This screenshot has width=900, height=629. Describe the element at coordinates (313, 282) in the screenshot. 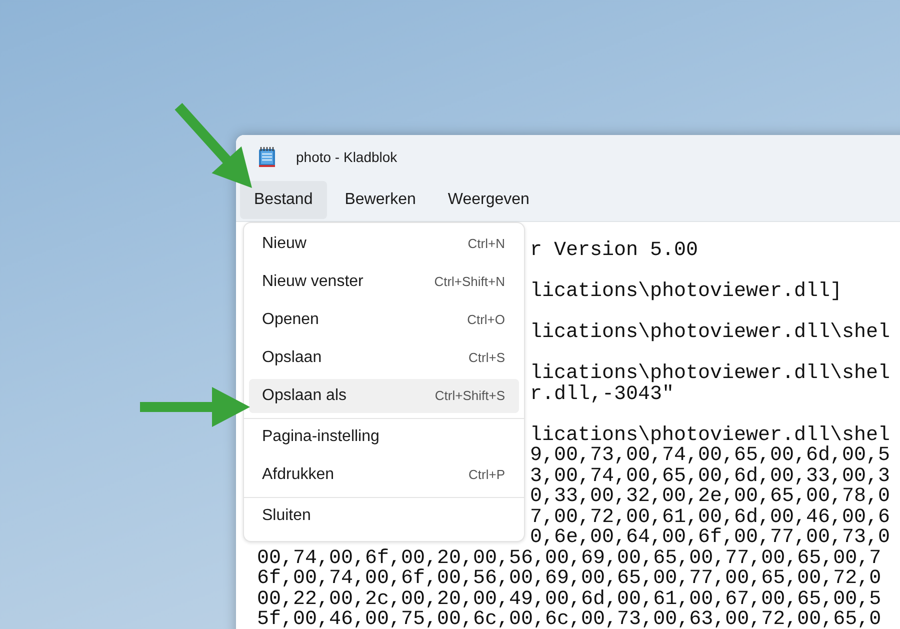

I see `menu-item-label: Nieuw venster` at that location.